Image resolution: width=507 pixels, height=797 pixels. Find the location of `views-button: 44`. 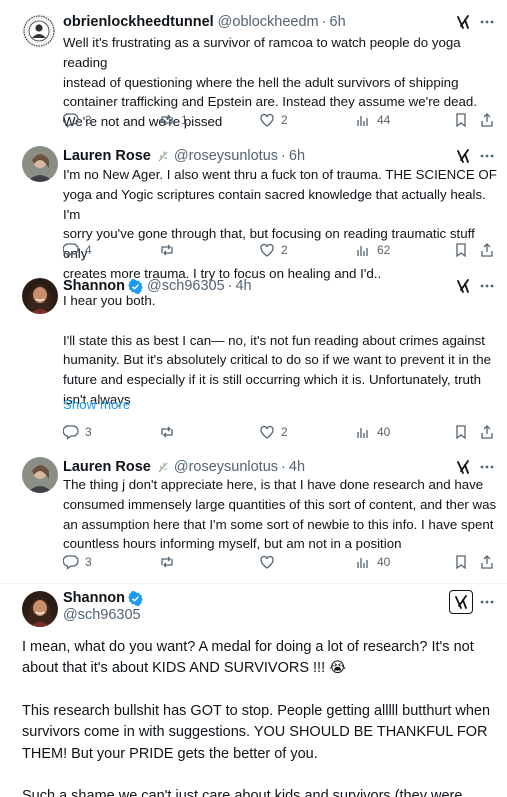

views-button: 44 is located at coordinates (372, 120).